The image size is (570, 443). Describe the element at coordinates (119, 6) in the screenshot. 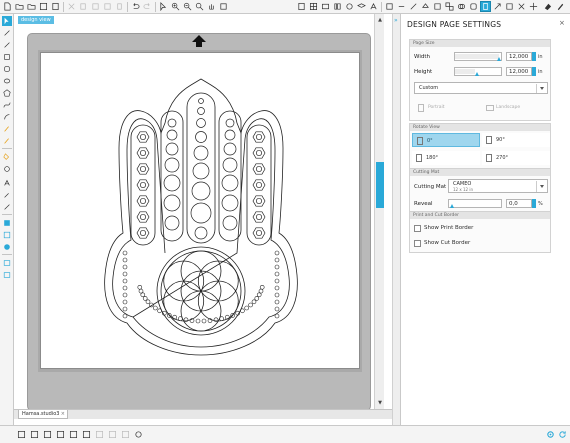

I see `delete-icon` at that location.